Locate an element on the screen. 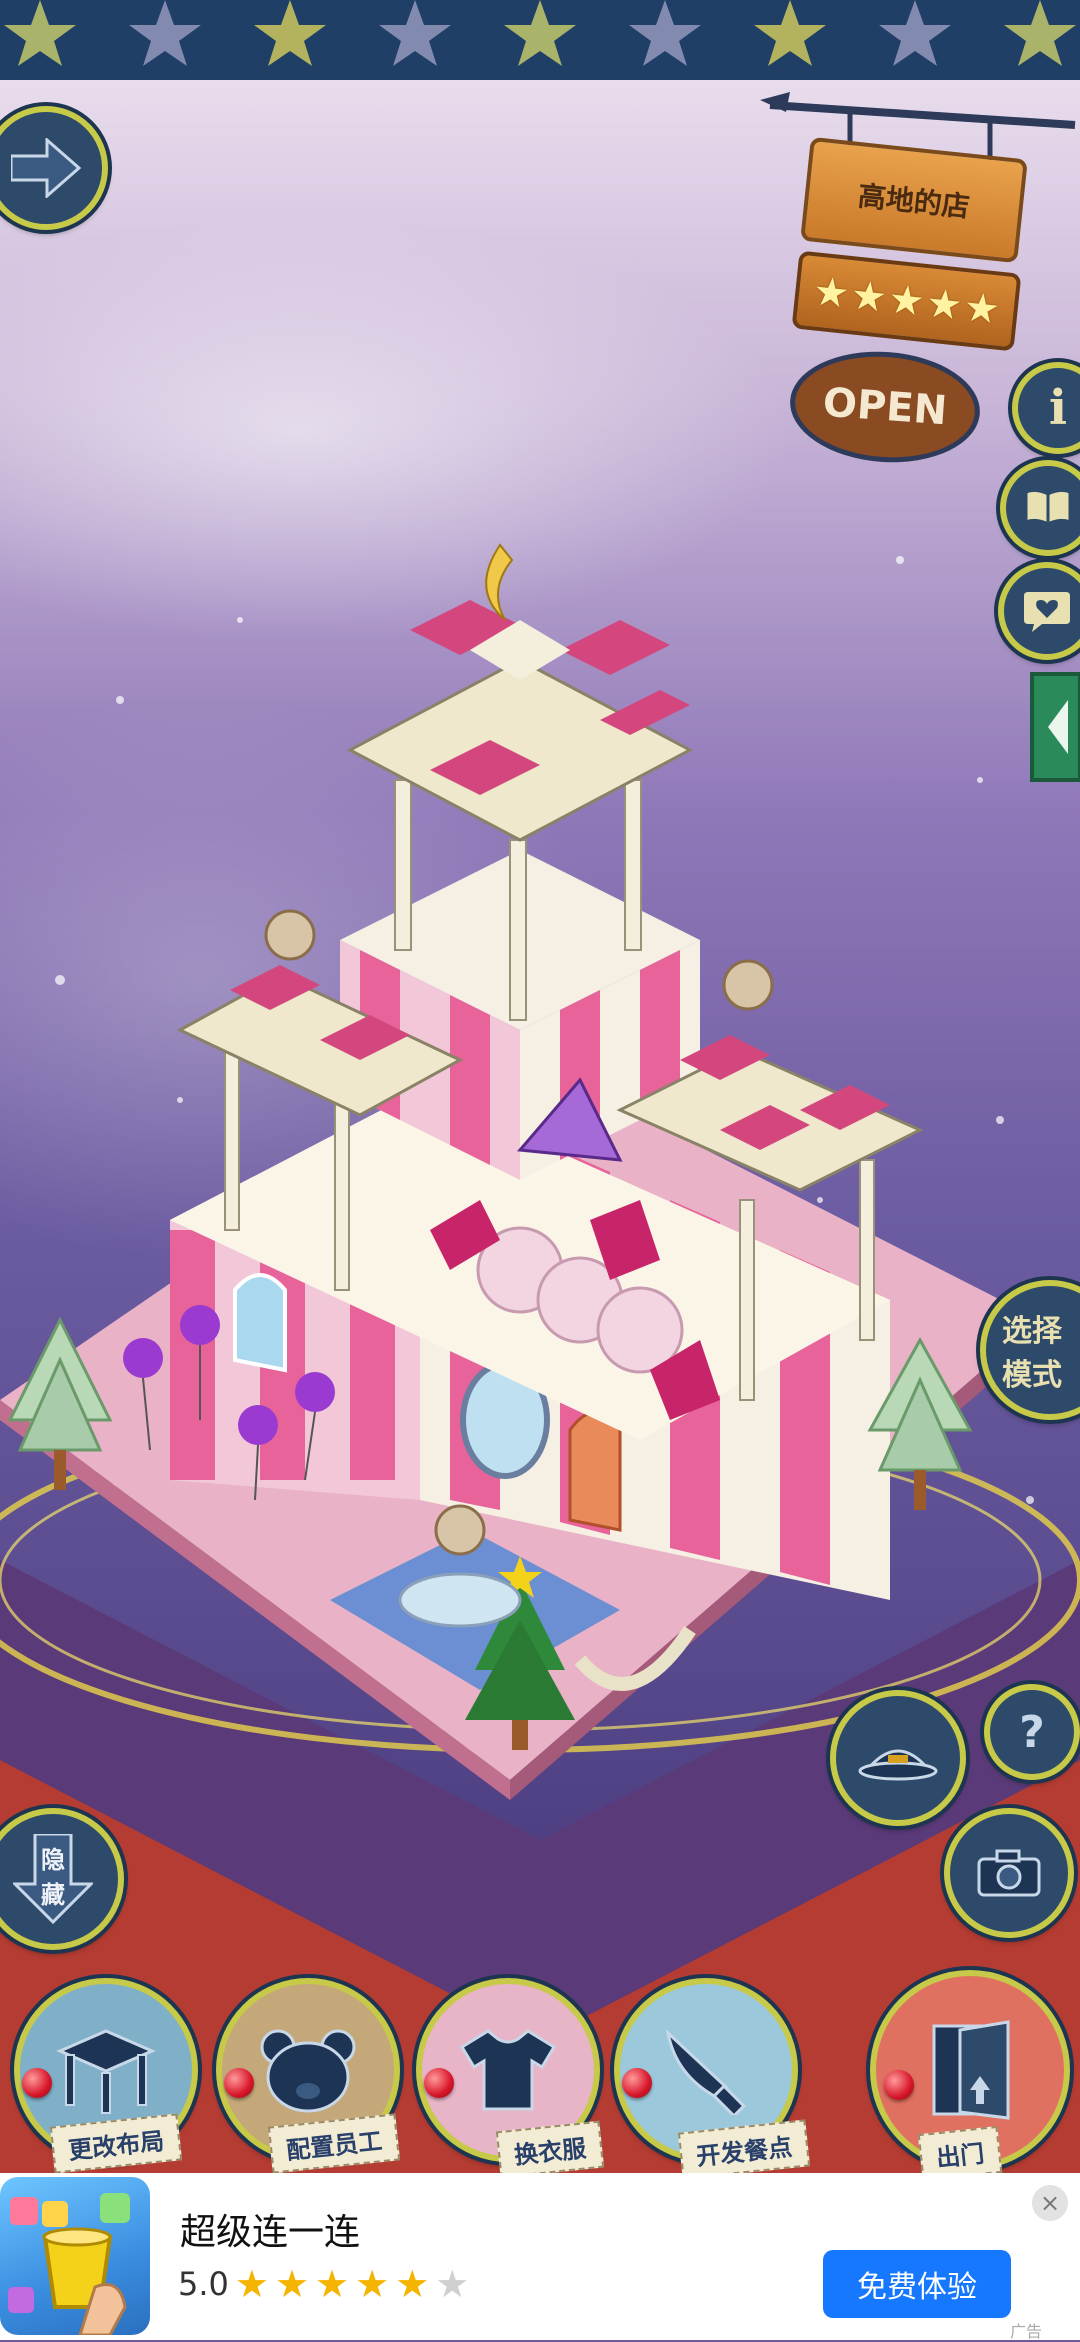  book-icon is located at coordinates (1048, 507).